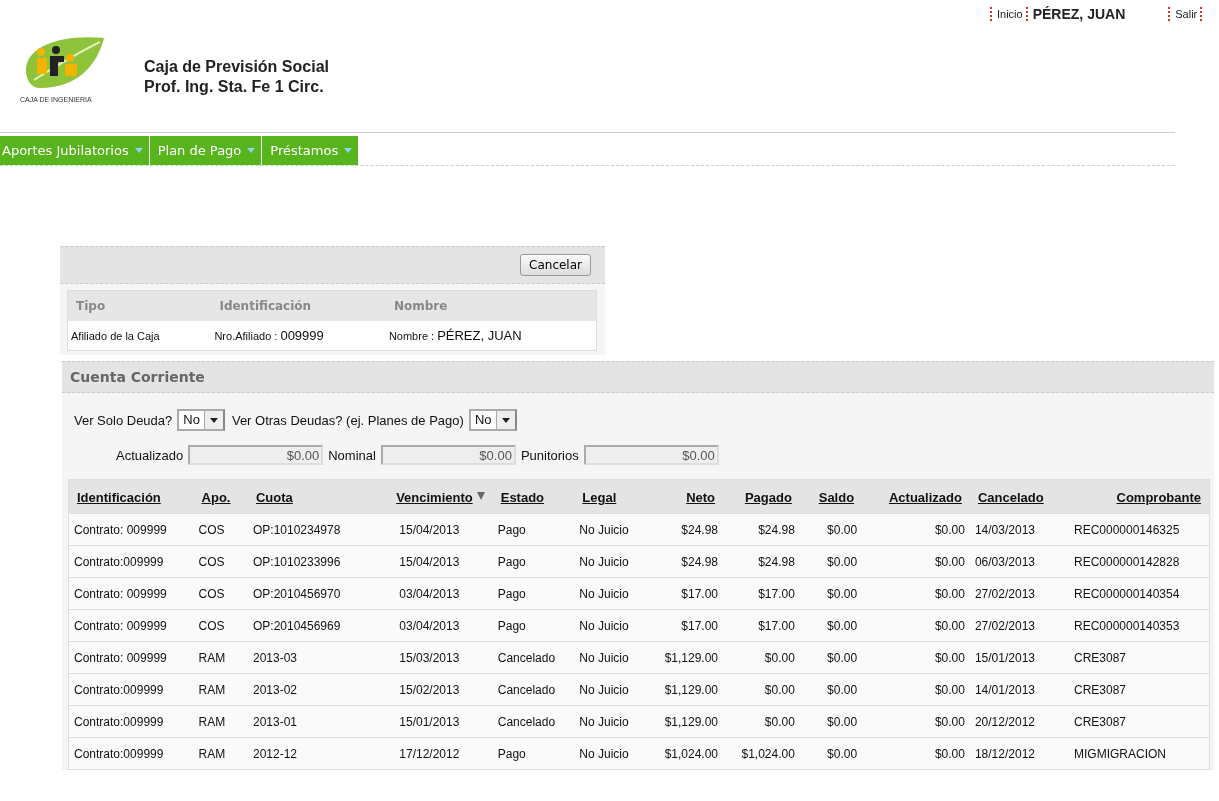  Describe the element at coordinates (429, 625) in the screenshot. I see `table-cell: 03/04/2013` at that location.